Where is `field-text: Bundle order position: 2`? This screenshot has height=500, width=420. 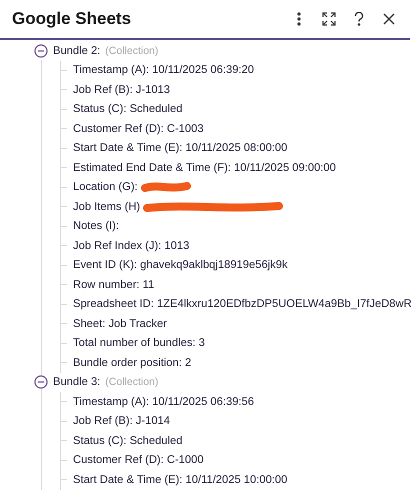
field-text: Bundle order position: 2 is located at coordinates (132, 362).